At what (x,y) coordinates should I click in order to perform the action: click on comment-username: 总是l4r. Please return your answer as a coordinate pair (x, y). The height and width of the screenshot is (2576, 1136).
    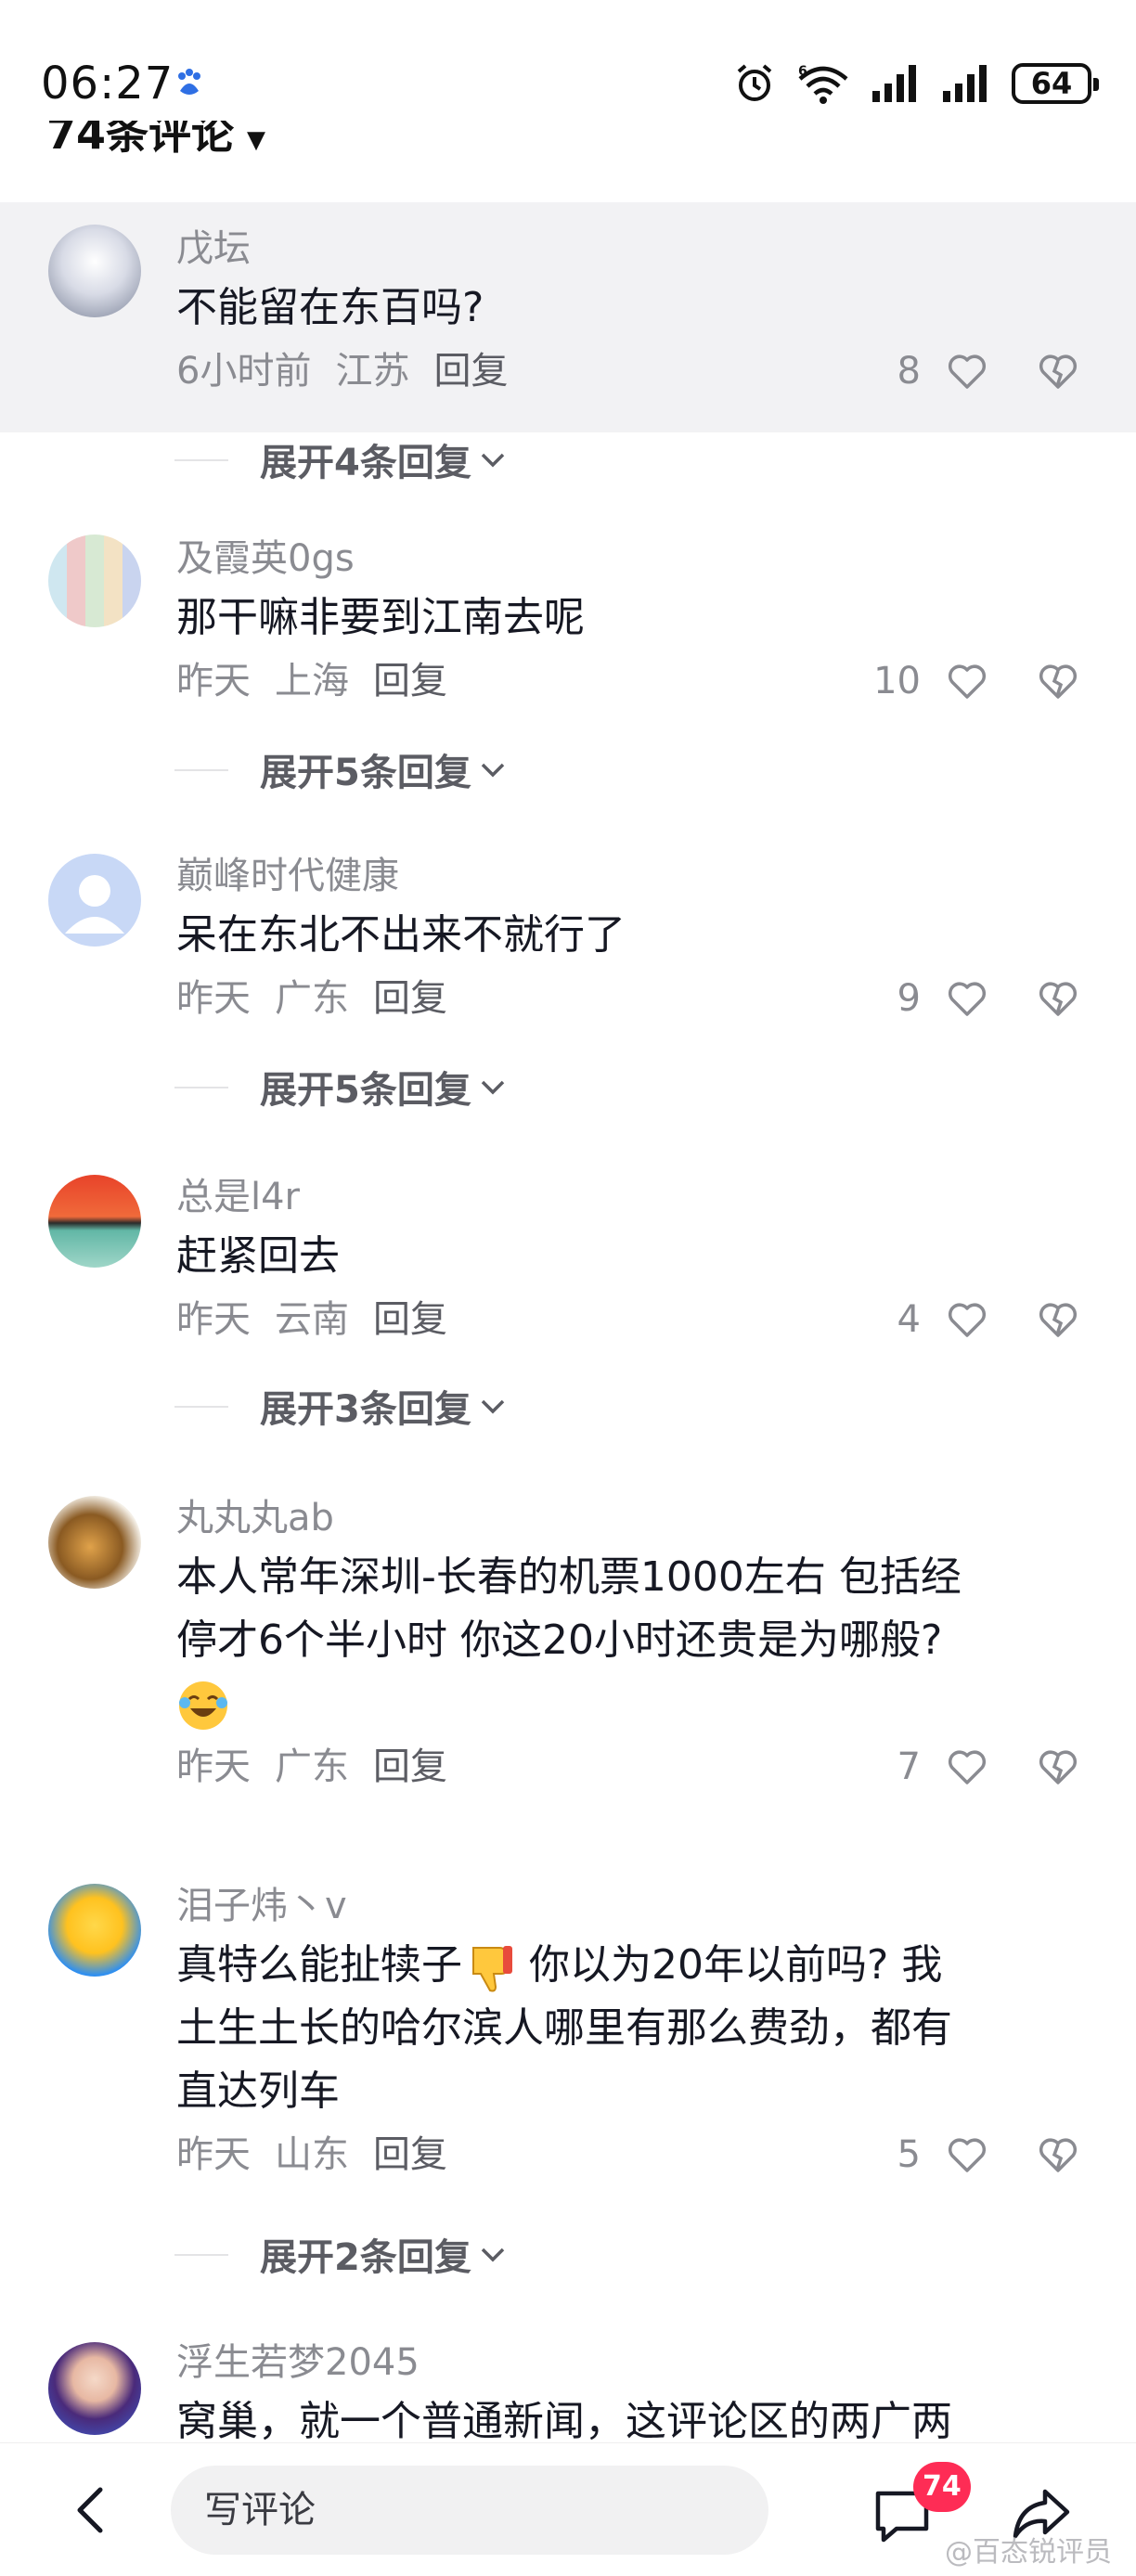
    Looking at the image, I should click on (628, 1197).